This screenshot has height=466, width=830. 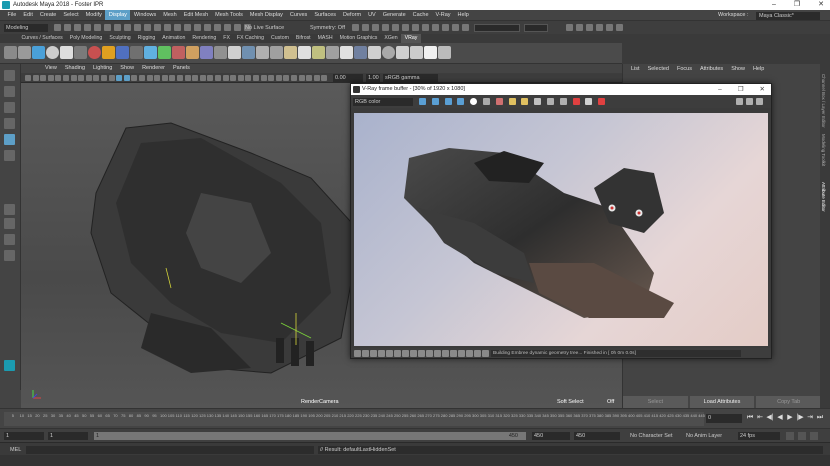 I want to click on menu-display: Display, so click(x=118, y=15).